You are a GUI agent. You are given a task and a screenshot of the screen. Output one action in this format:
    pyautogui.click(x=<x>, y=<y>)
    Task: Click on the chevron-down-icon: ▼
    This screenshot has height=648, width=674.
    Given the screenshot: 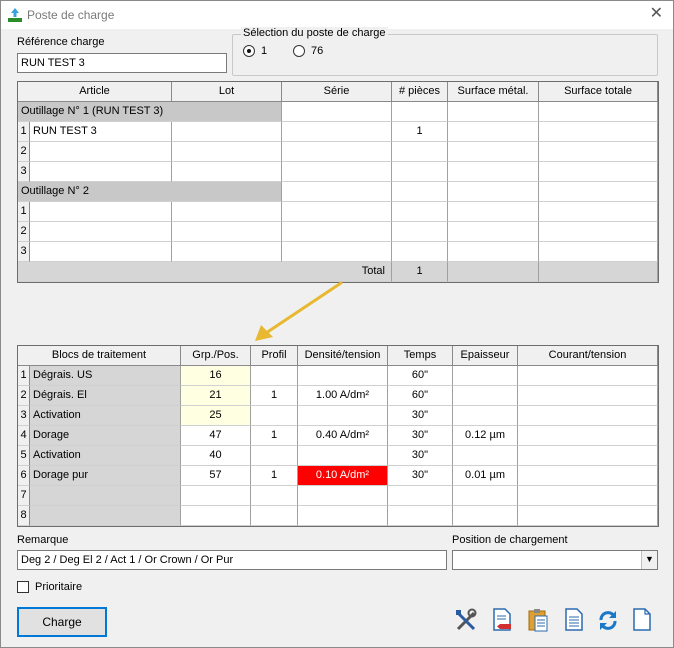 What is the action you would take?
    pyautogui.click(x=649, y=560)
    